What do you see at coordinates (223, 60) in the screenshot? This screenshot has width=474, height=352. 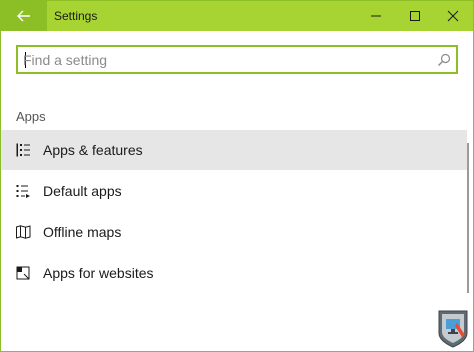 I see `search-input` at bounding box center [223, 60].